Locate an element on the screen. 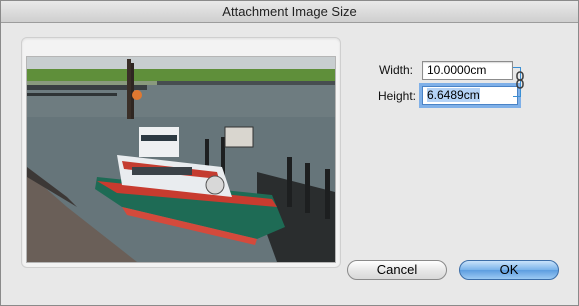 The height and width of the screenshot is (306, 579). cancel-button: Cancel is located at coordinates (397, 270).